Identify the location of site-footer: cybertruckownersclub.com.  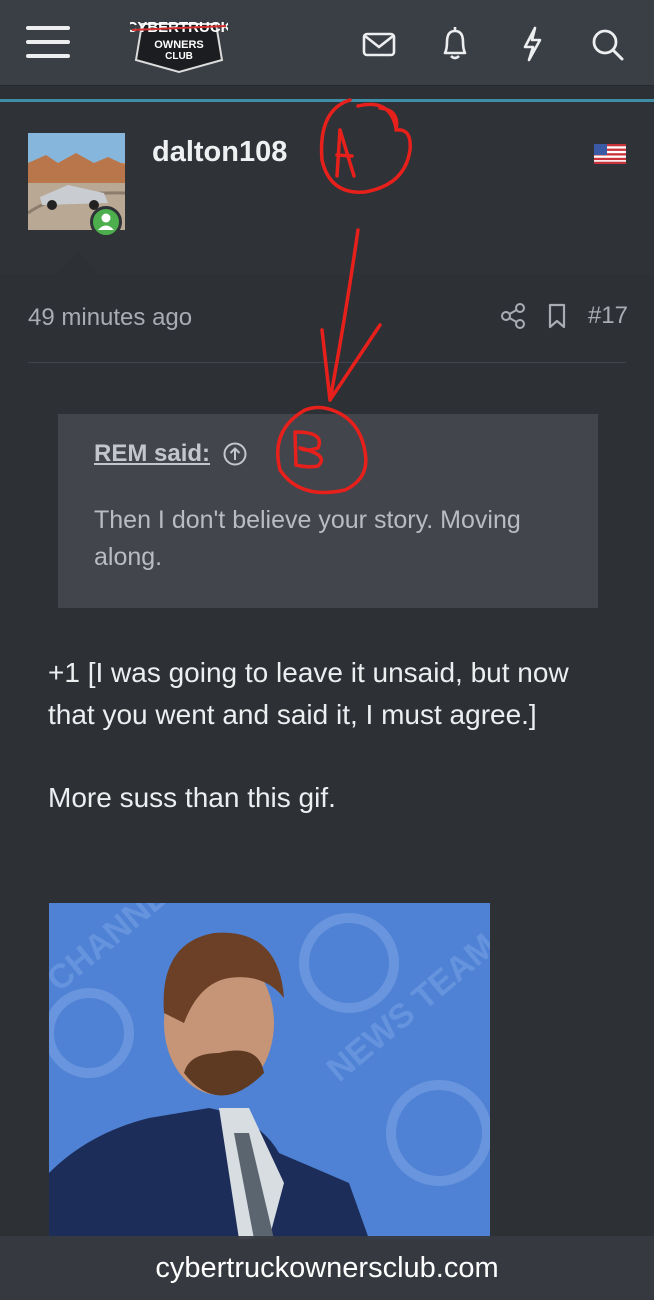
(327, 1268).